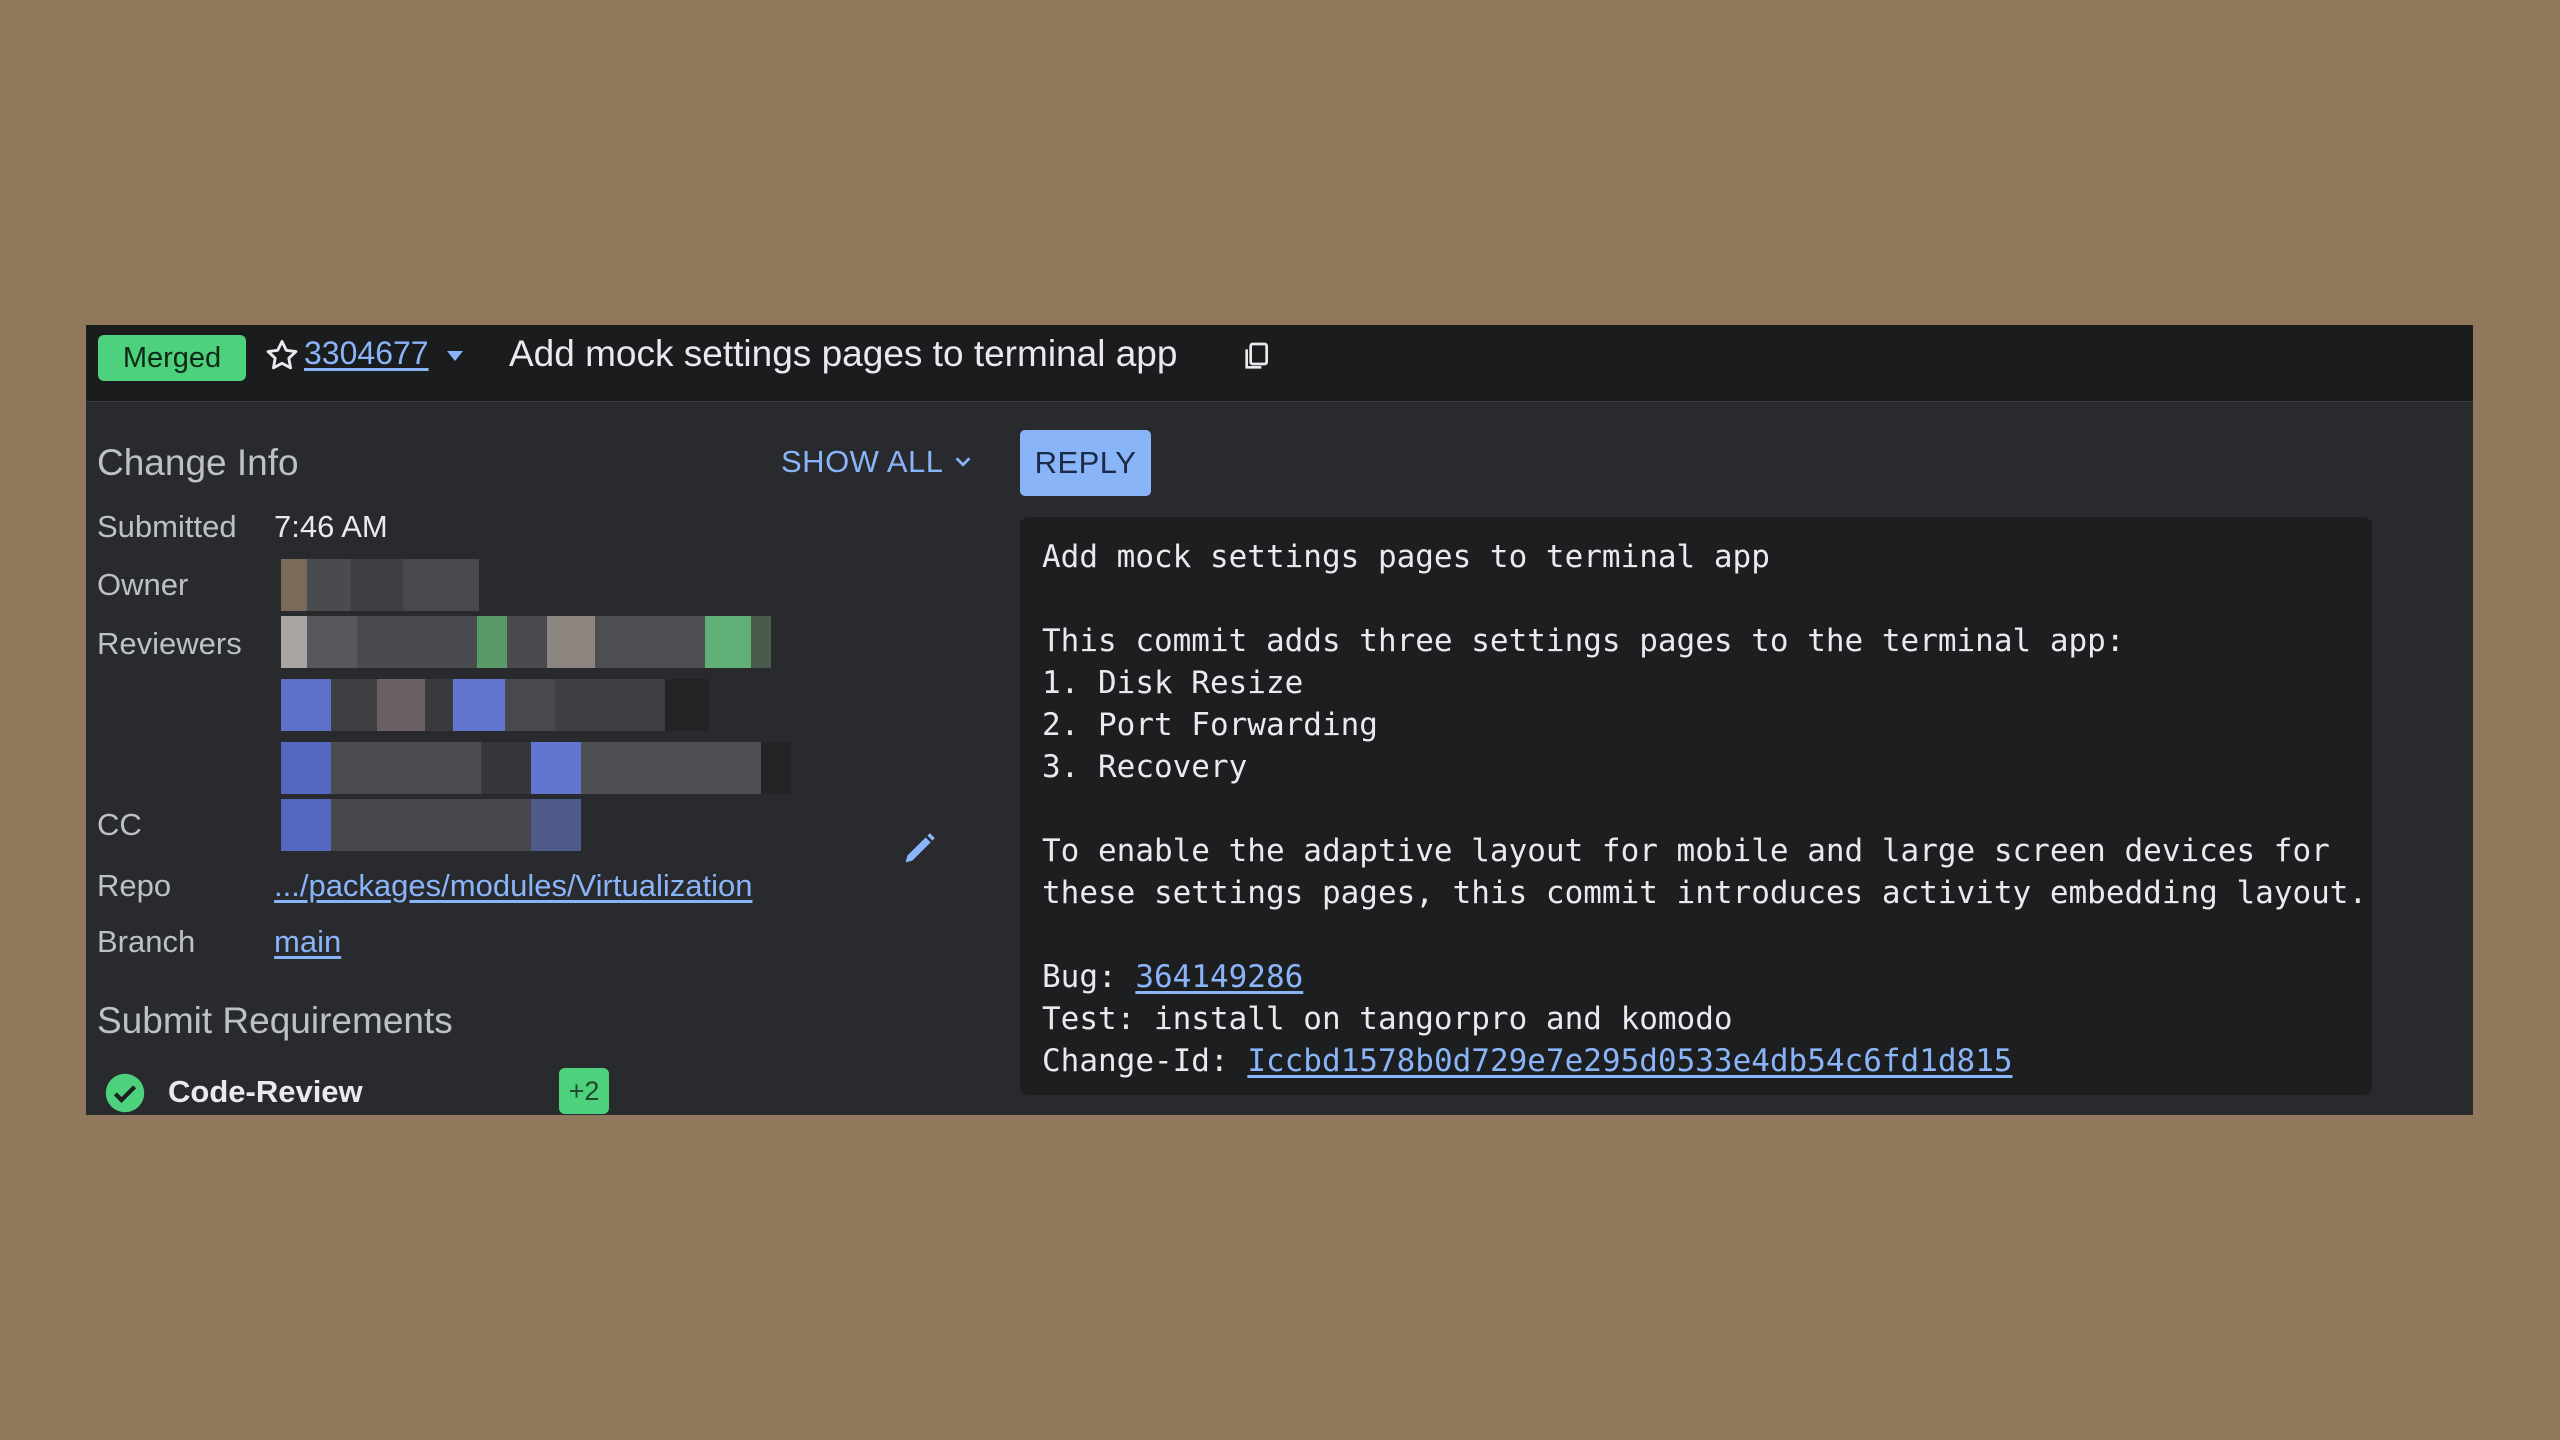 This screenshot has height=1440, width=2560. What do you see at coordinates (134, 885) in the screenshot?
I see `repo-label: Repo` at bounding box center [134, 885].